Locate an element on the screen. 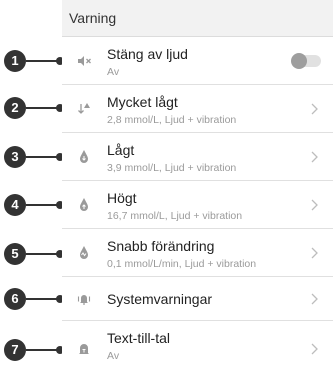 Image resolution: width=333 pixels, height=371 pixels. row-subtitle: 2,8 mmol/L, Ljud + vibration is located at coordinates (172, 120).